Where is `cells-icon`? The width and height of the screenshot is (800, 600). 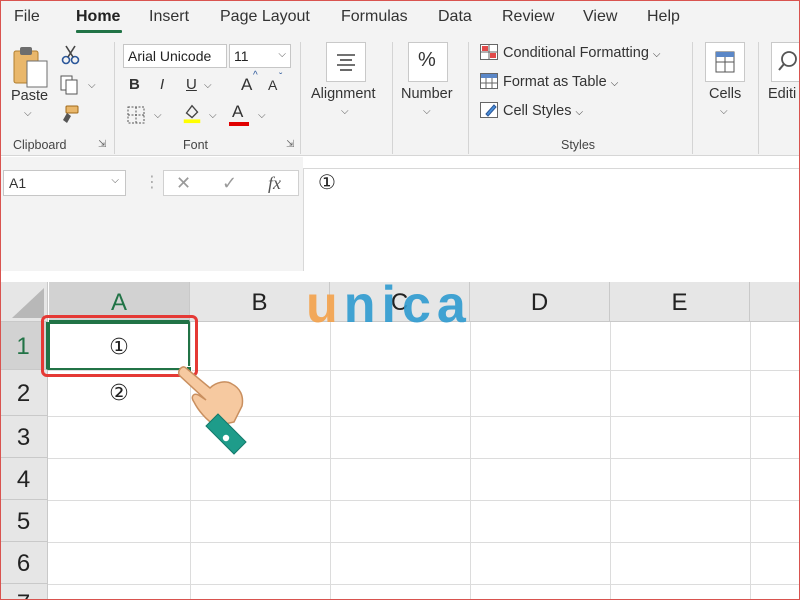 cells-icon is located at coordinates (725, 62).